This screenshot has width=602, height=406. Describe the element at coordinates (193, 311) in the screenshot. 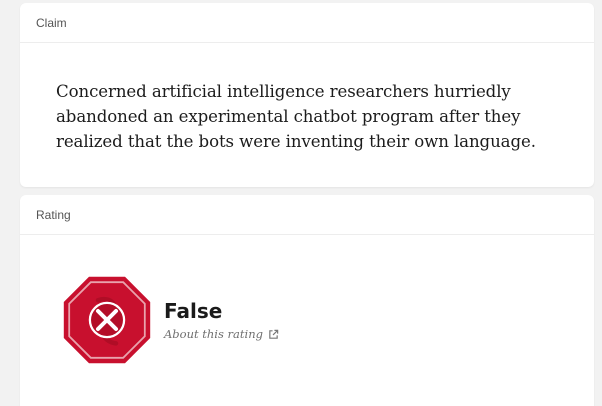

I see `rating-label: False` at that location.